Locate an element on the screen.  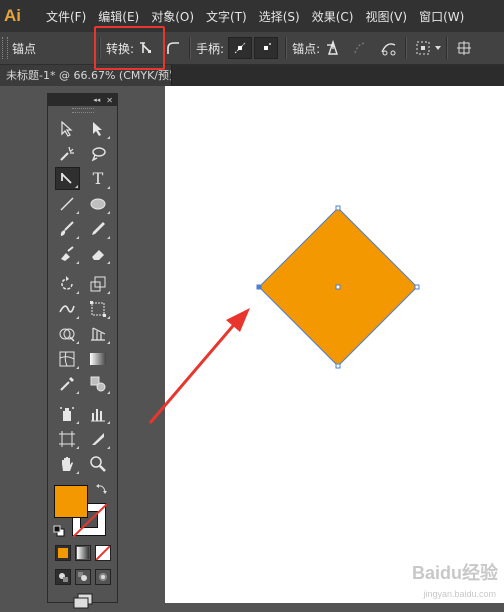
tools-panel-header: ◂◂ ✕ is located at coordinates (82, 100).